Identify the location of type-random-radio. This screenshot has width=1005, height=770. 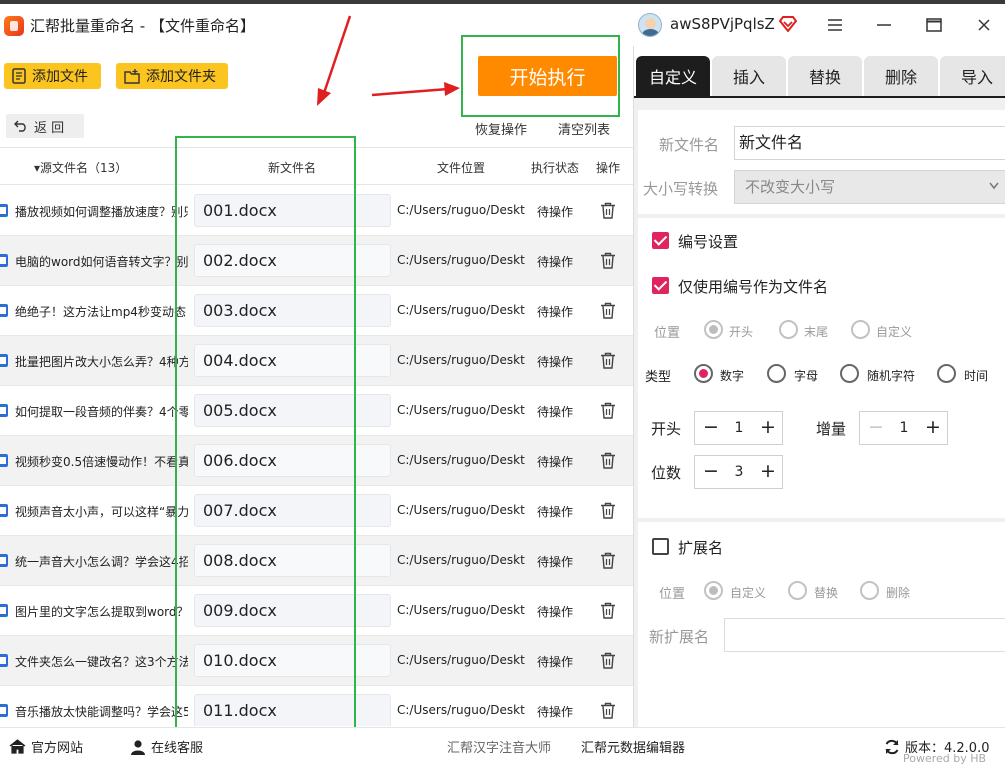
(849, 373).